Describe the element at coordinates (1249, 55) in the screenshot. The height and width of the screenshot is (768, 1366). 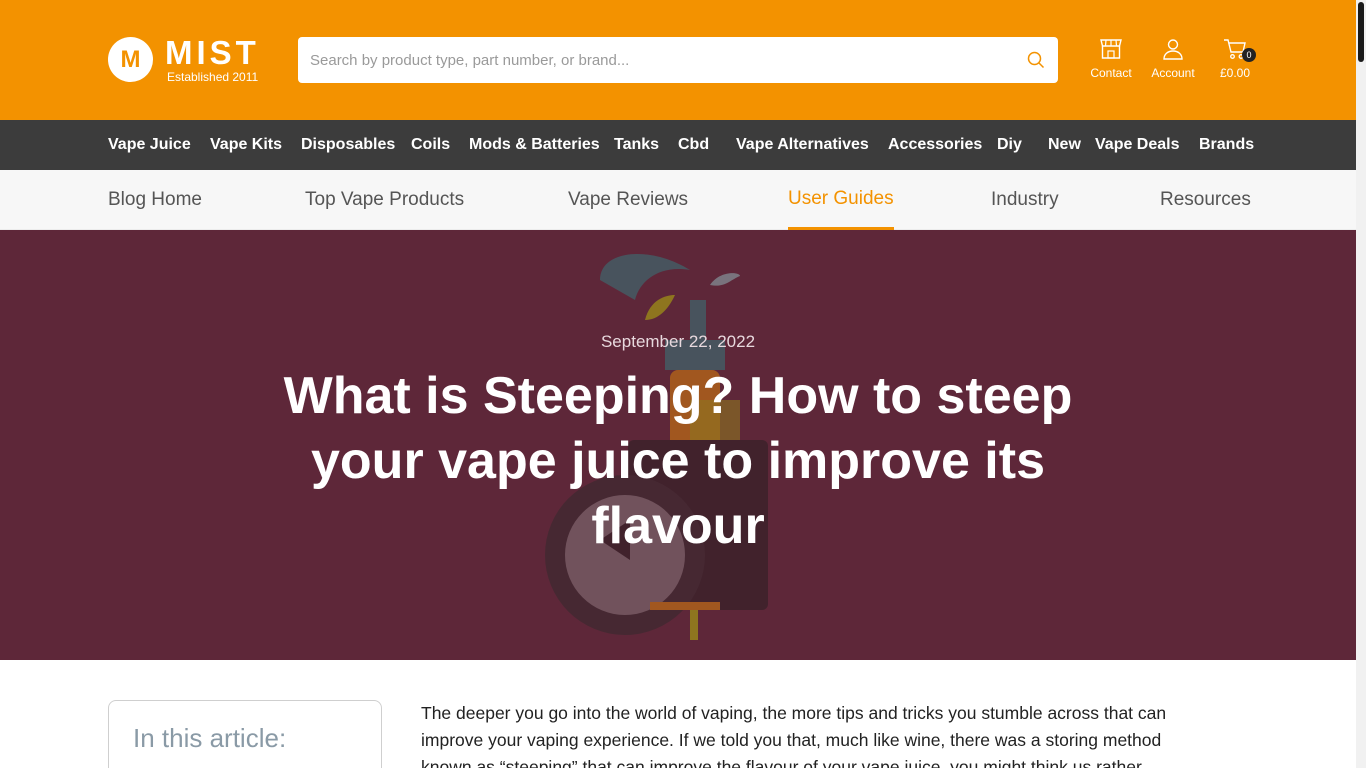
I see `cart-count-badge: 0` at that location.